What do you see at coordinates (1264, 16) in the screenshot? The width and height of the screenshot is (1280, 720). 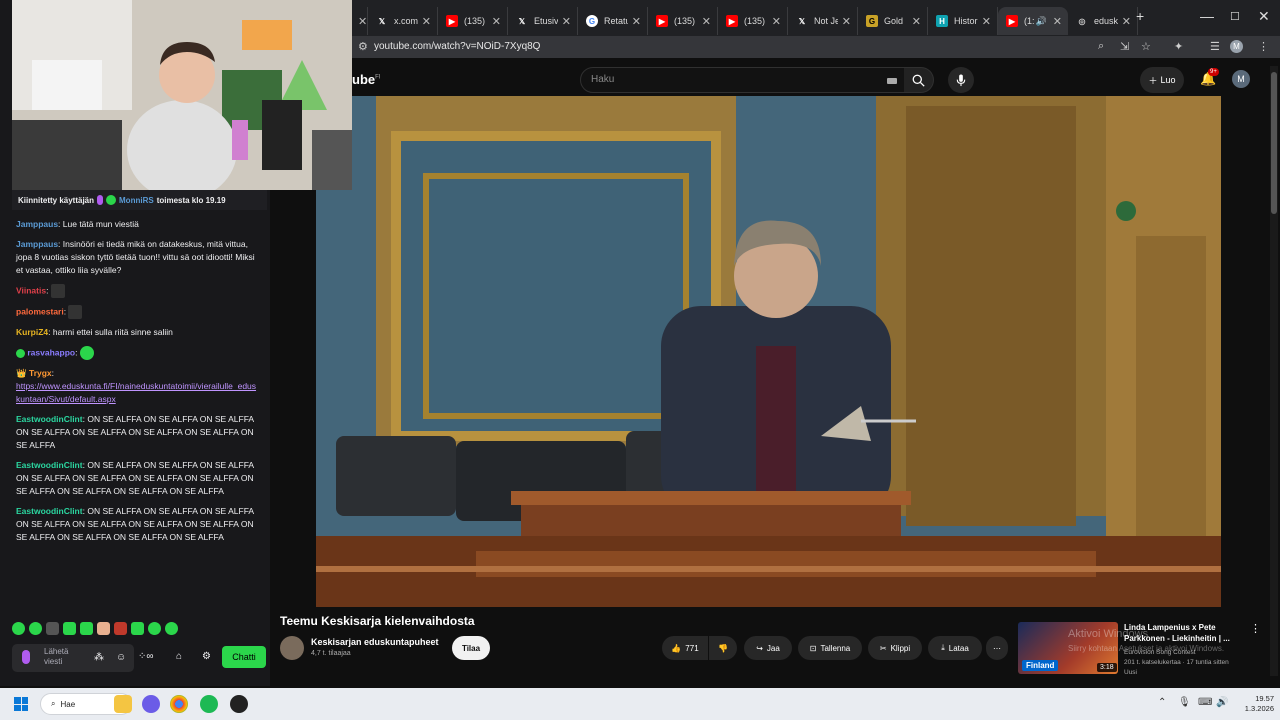 I see `close-window-icon: ✕` at bounding box center [1264, 16].